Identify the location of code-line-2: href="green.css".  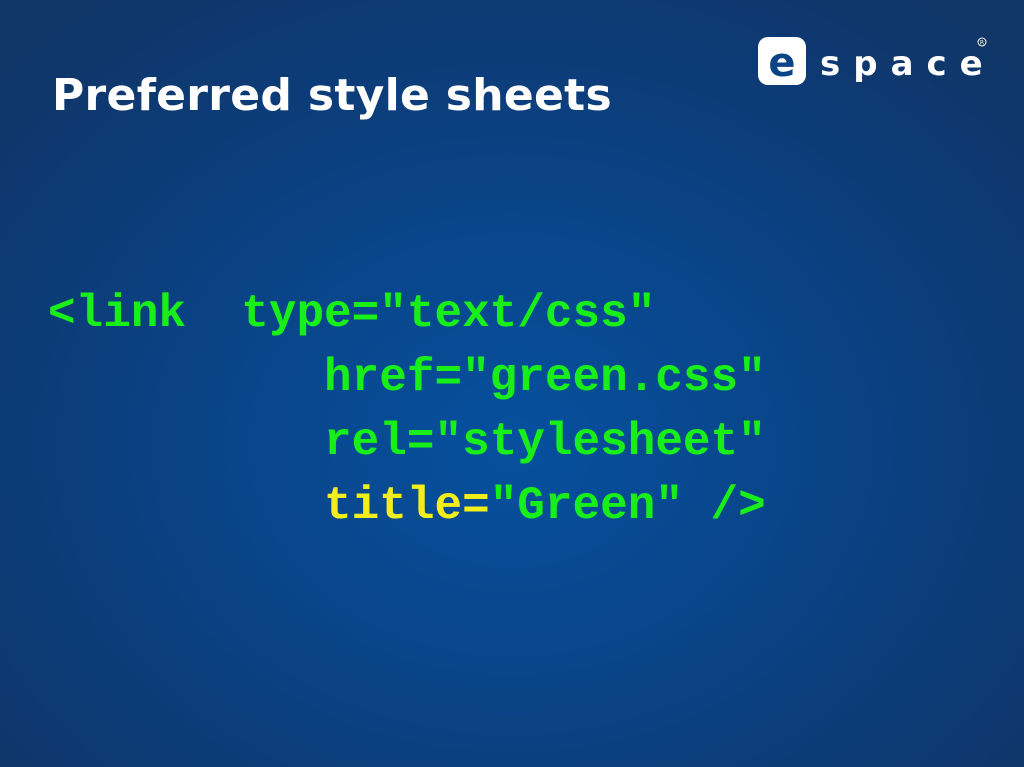
(407, 378).